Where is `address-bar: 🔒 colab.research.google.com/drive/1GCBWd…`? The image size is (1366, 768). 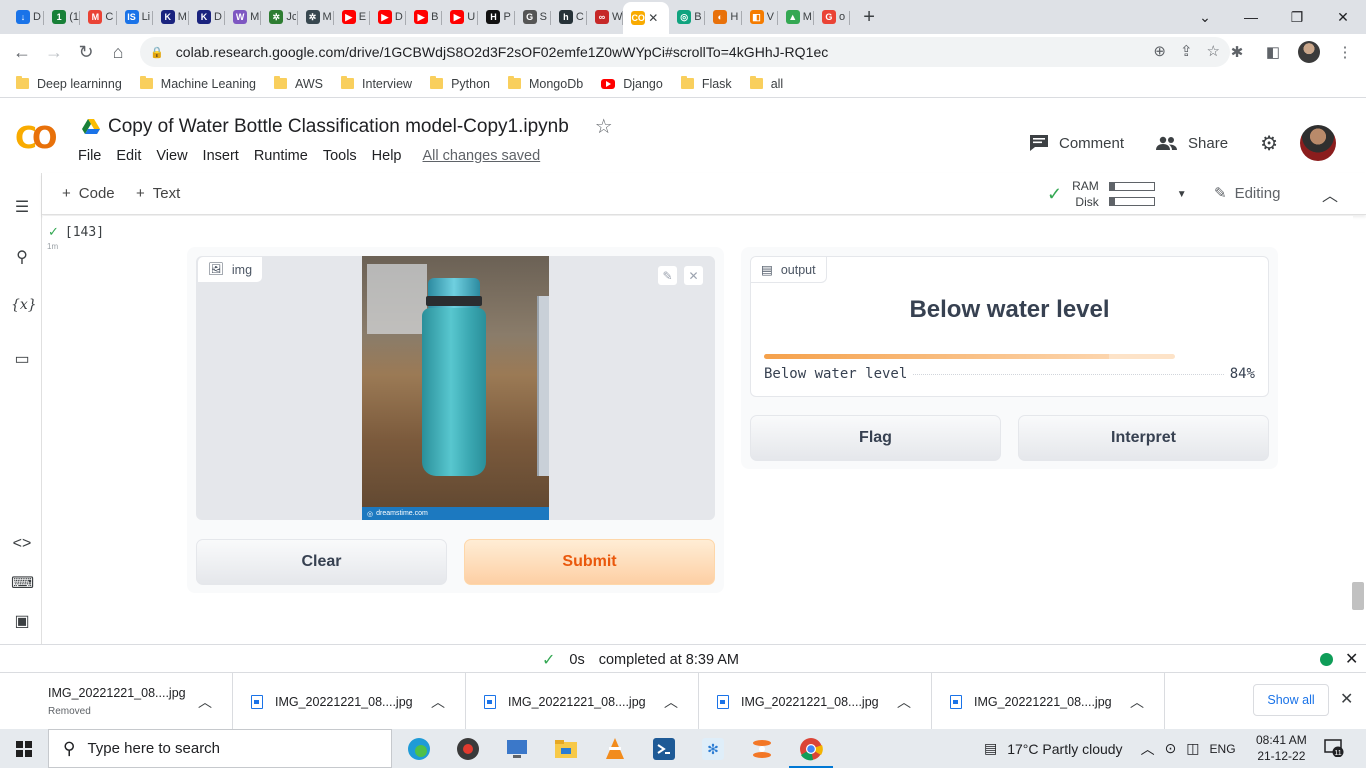 address-bar: 🔒 colab.research.google.com/drive/1GCBWd… is located at coordinates (685, 52).